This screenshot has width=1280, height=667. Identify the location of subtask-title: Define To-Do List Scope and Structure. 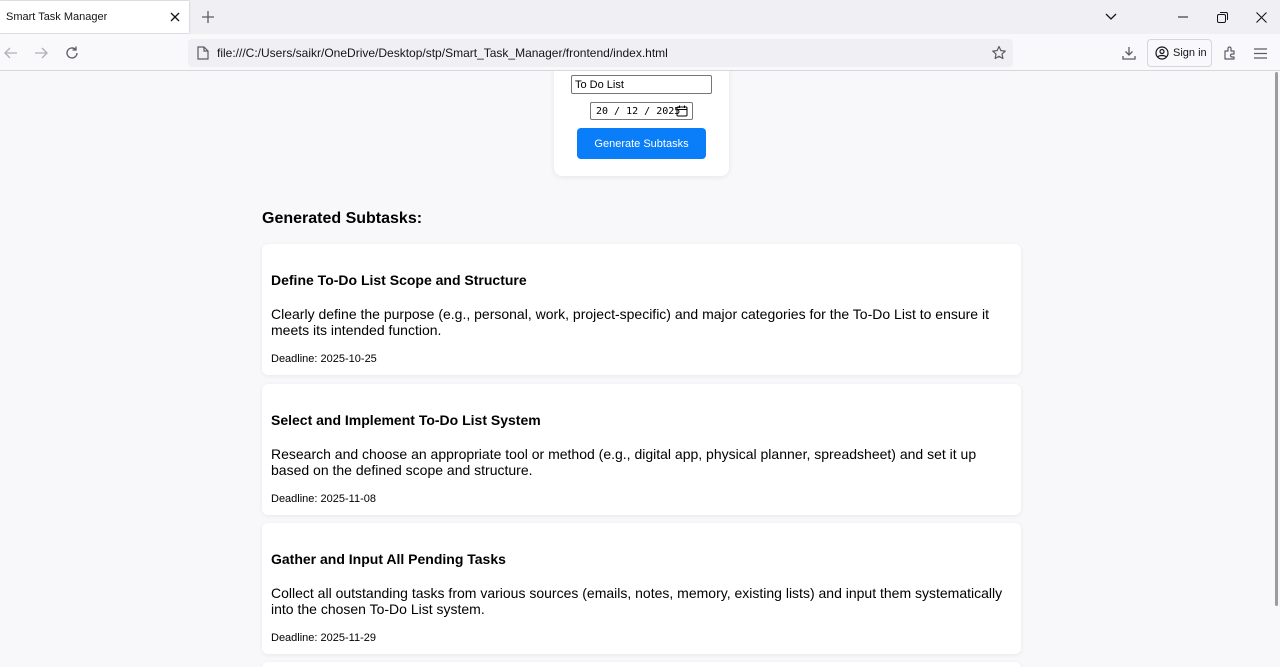
(399, 280).